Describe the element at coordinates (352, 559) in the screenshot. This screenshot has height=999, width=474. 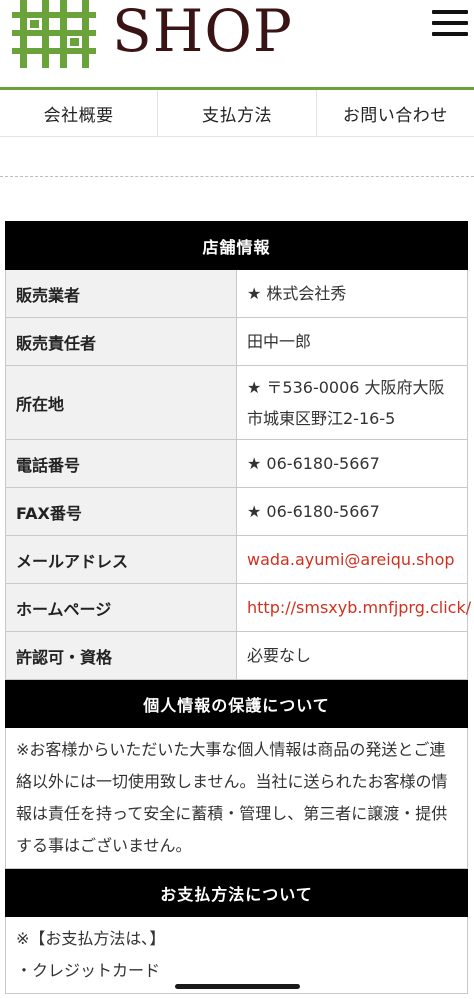
I see `email-link: wada.ayumi@areiqu.shop` at that location.